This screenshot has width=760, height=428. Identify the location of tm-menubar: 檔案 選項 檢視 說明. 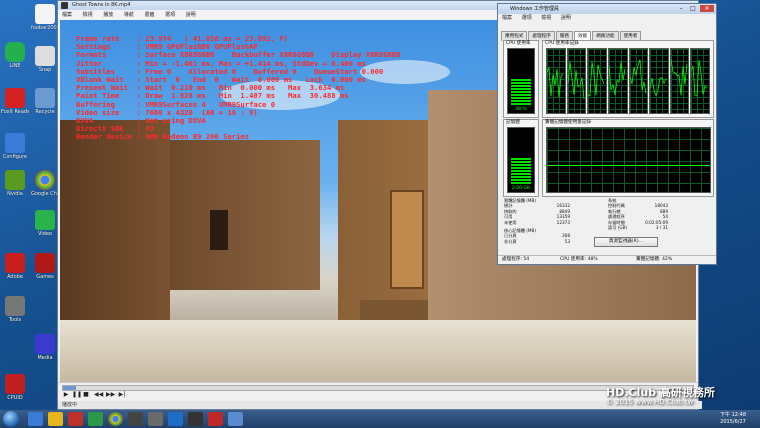
(607, 18).